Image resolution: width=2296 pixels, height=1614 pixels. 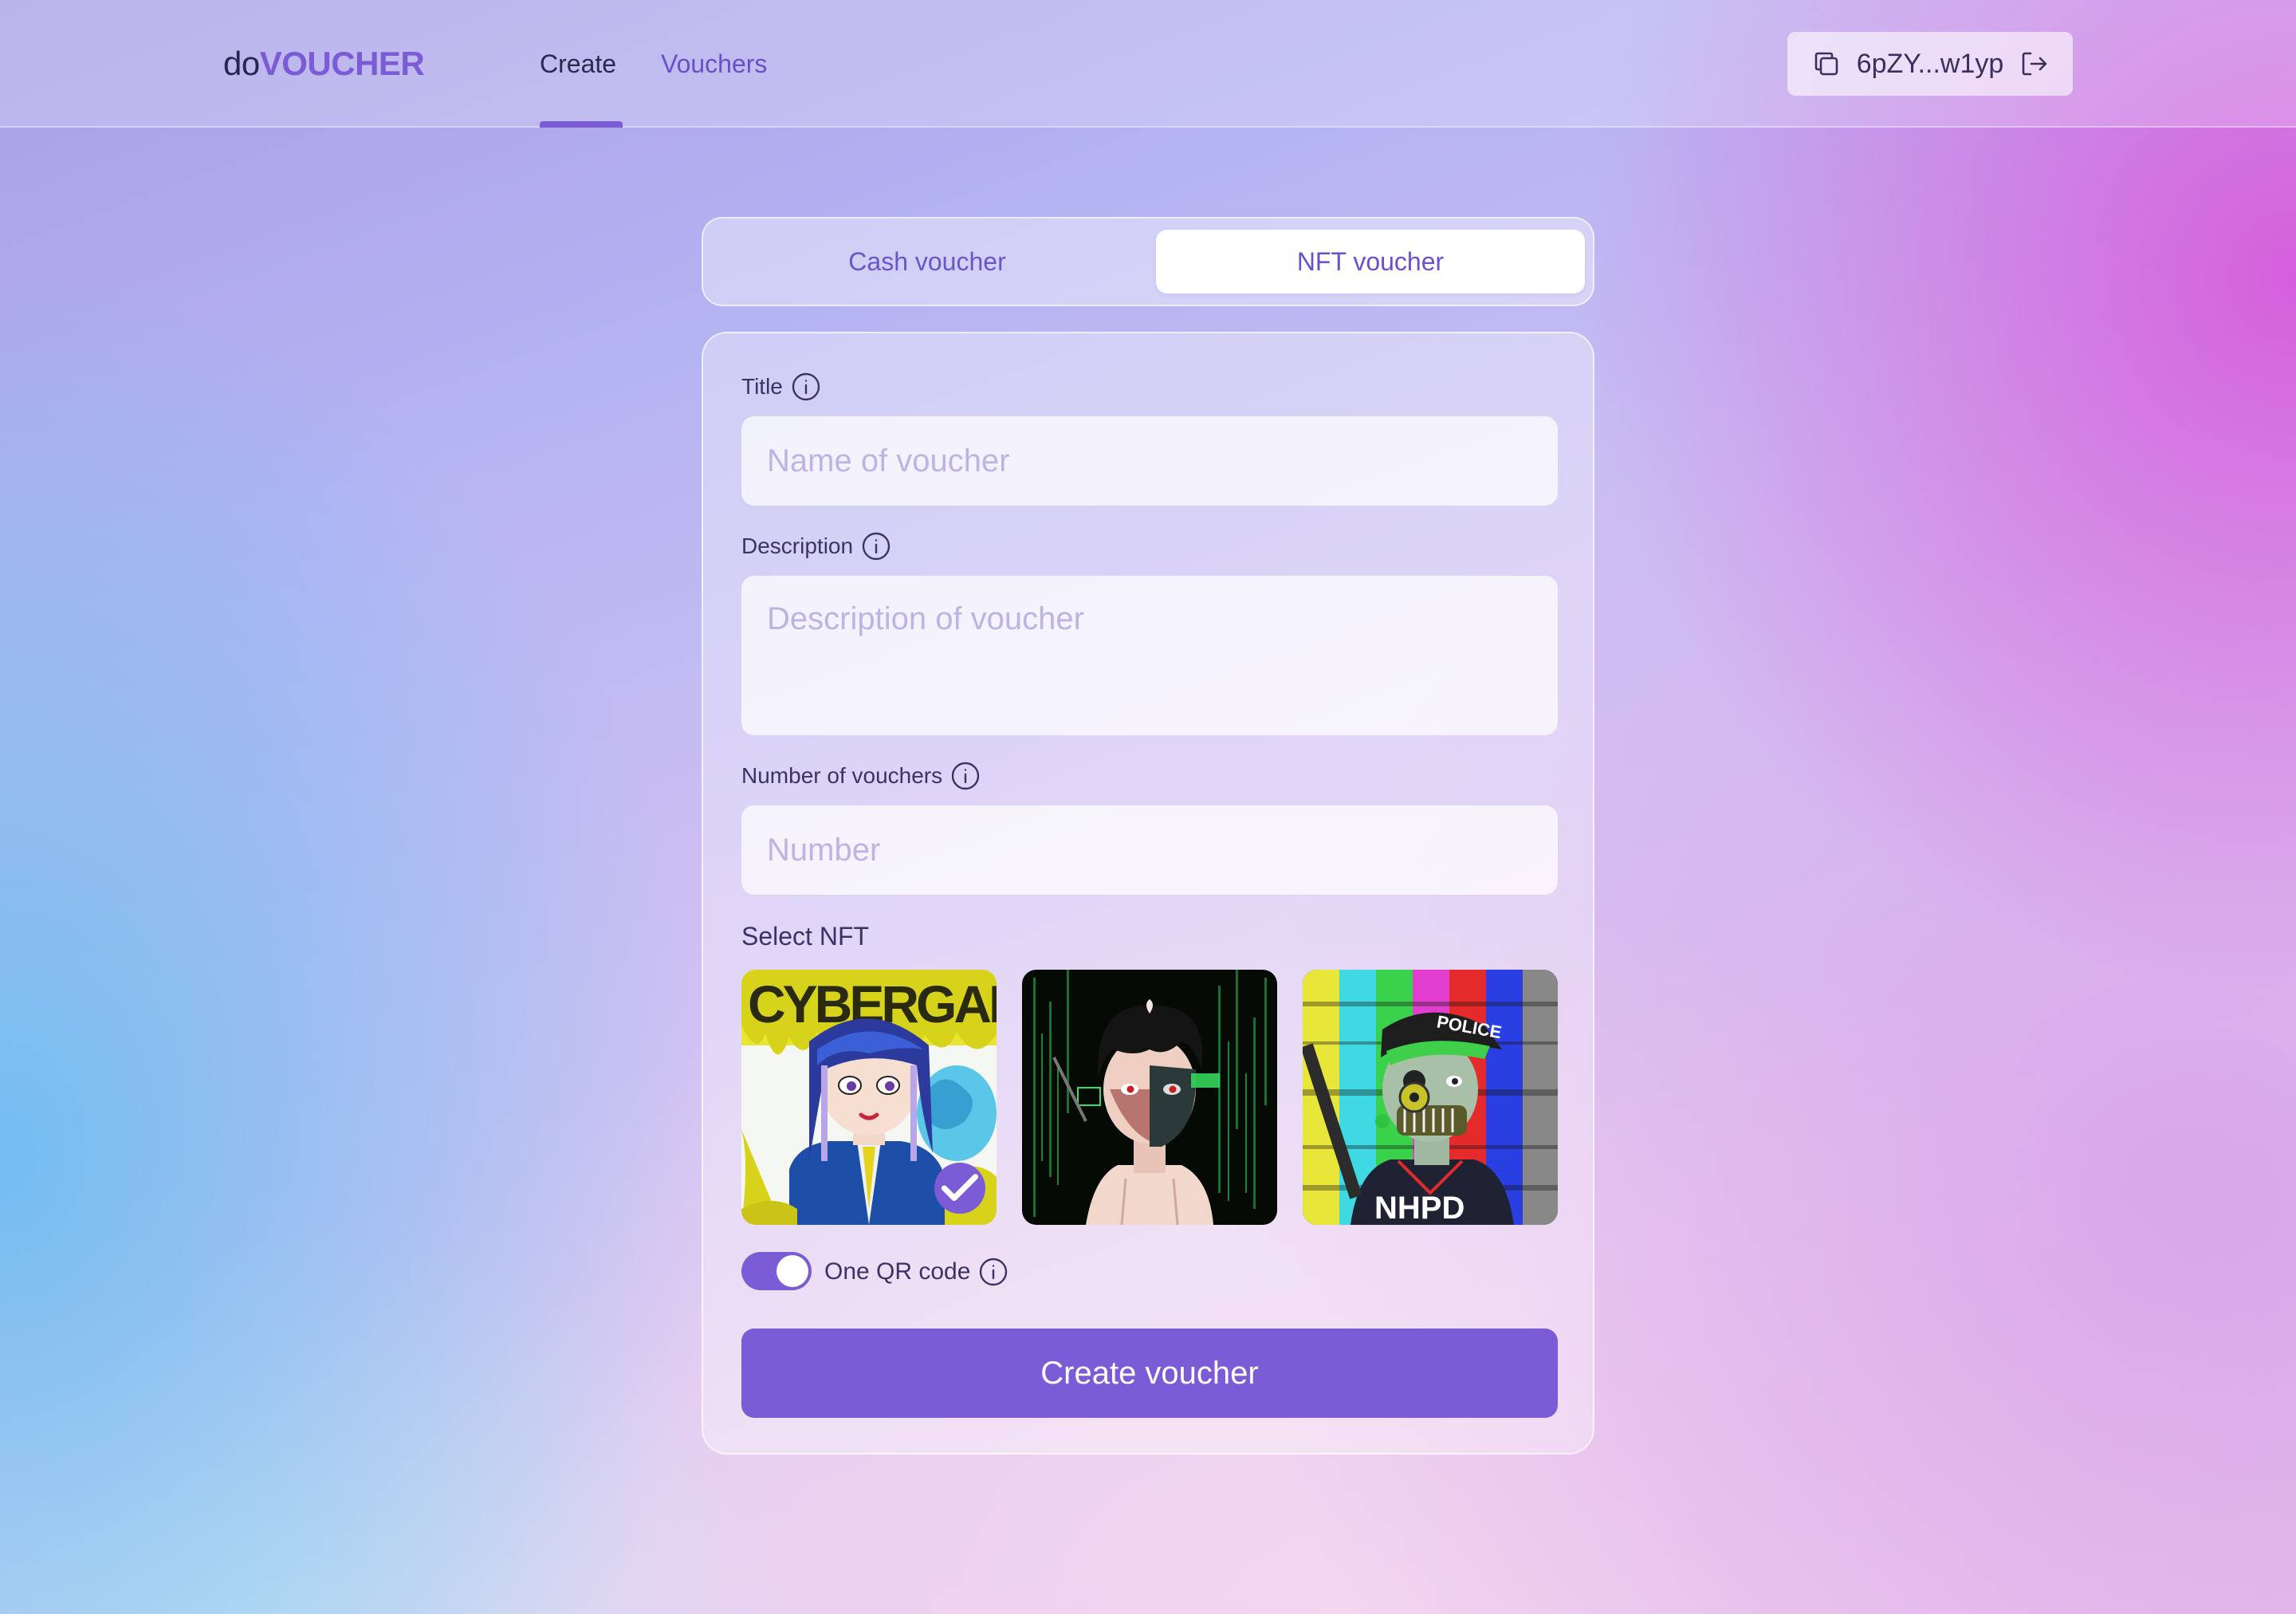 What do you see at coordinates (1149, 461) in the screenshot?
I see `title-input` at bounding box center [1149, 461].